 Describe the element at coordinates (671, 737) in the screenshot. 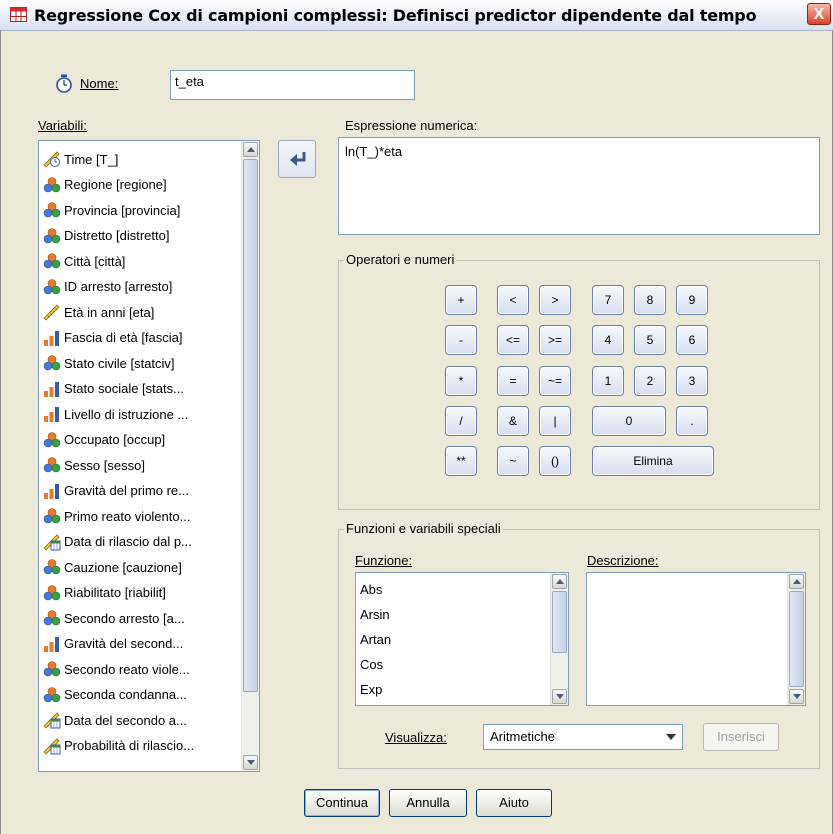

I see `chevron-down-icon` at that location.